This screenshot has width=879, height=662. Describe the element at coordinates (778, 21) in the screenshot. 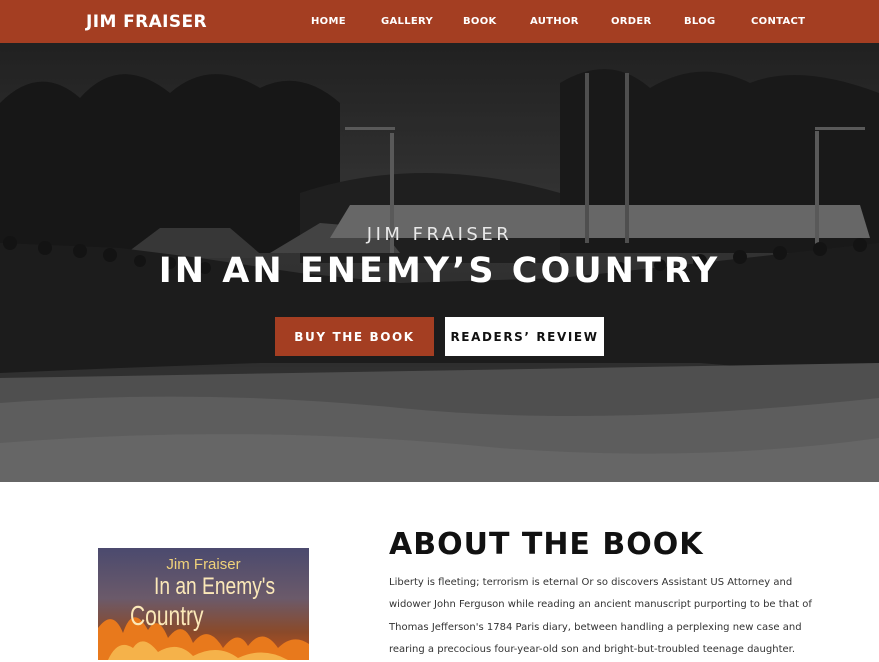

I see `nav-contact: CONTACT` at that location.